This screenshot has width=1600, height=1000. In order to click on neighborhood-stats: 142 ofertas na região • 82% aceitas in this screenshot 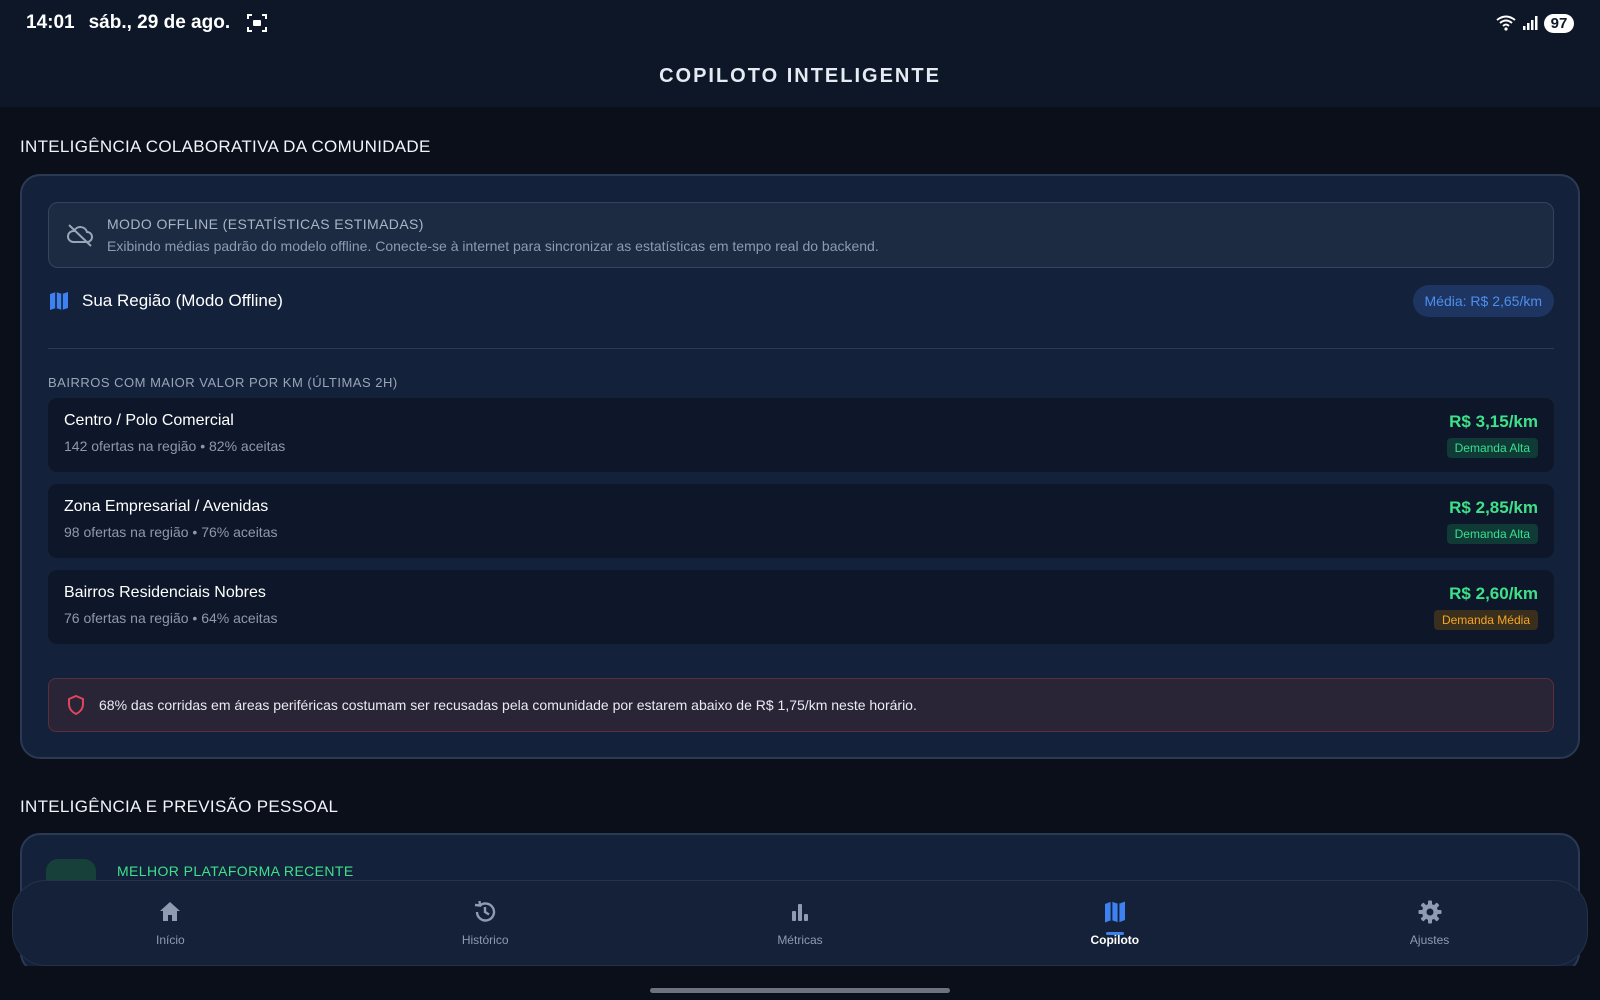, I will do `click(175, 446)`.